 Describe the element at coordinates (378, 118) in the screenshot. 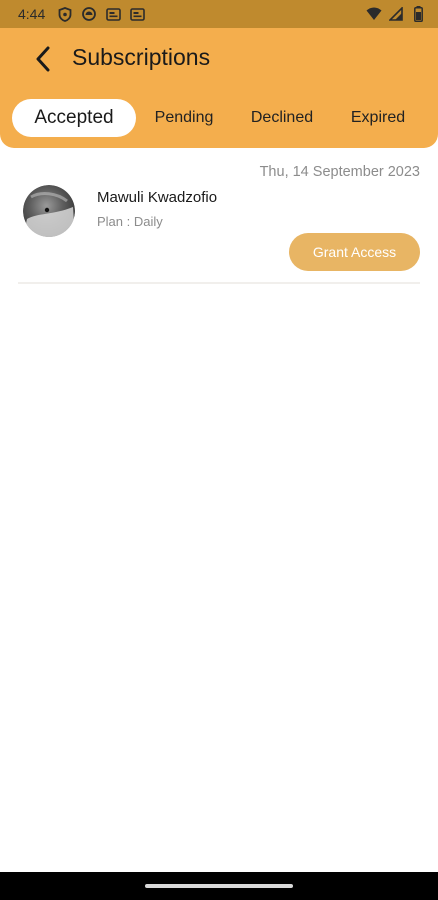

I see `tab-expired: Expired` at that location.